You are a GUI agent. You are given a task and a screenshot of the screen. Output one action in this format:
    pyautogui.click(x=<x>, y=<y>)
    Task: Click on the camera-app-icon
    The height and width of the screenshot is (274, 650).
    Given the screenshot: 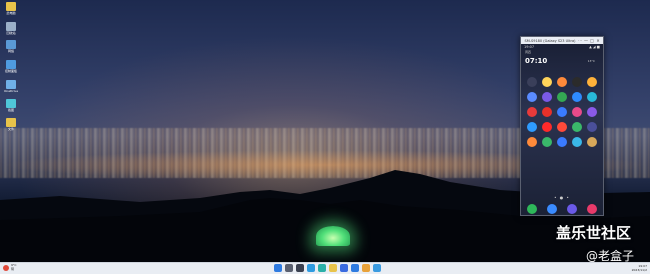 What is the action you would take?
    pyautogui.click(x=592, y=209)
    